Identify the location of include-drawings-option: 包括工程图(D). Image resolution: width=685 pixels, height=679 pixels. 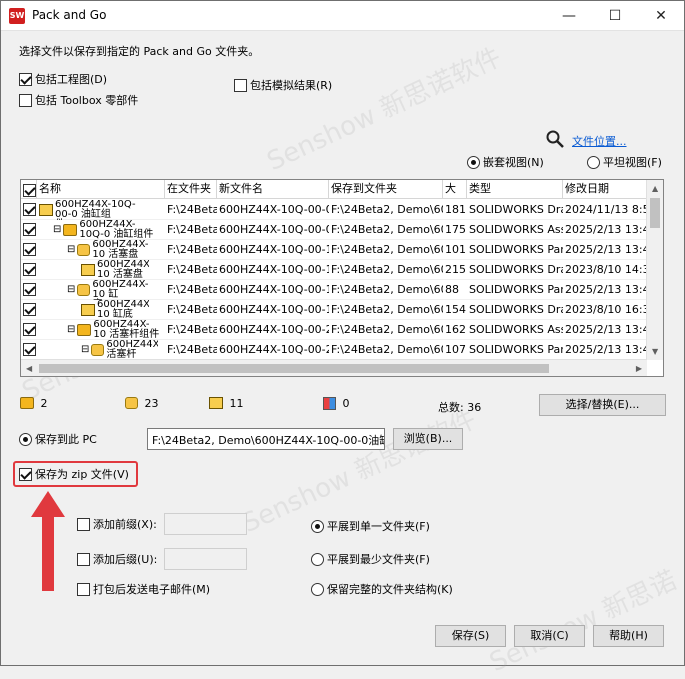
(63, 79).